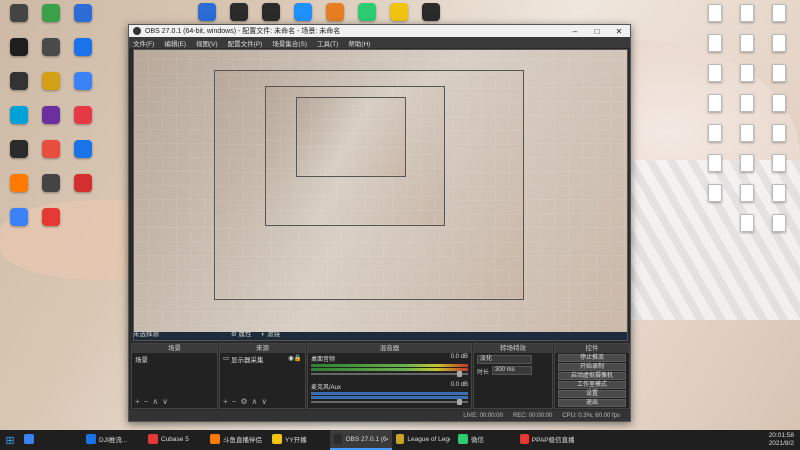 This screenshot has width=800, height=450. Describe the element at coordinates (175, 440) in the screenshot. I see `taskbar-item: Cubase 5` at that location.